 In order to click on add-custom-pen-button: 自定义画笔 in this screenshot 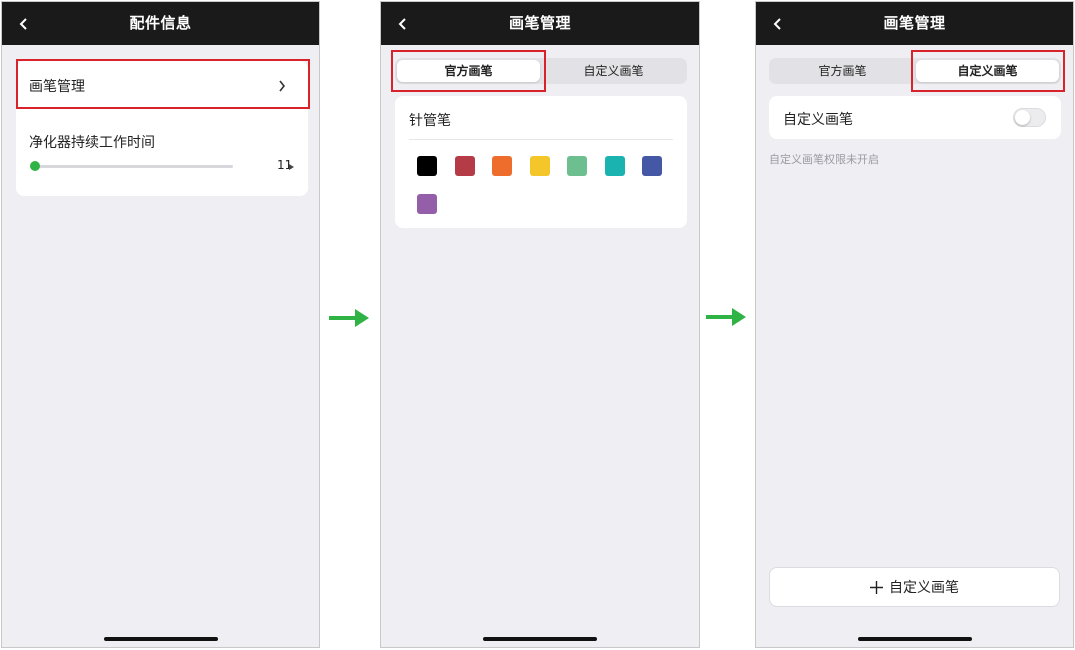, I will do `click(914, 587)`.